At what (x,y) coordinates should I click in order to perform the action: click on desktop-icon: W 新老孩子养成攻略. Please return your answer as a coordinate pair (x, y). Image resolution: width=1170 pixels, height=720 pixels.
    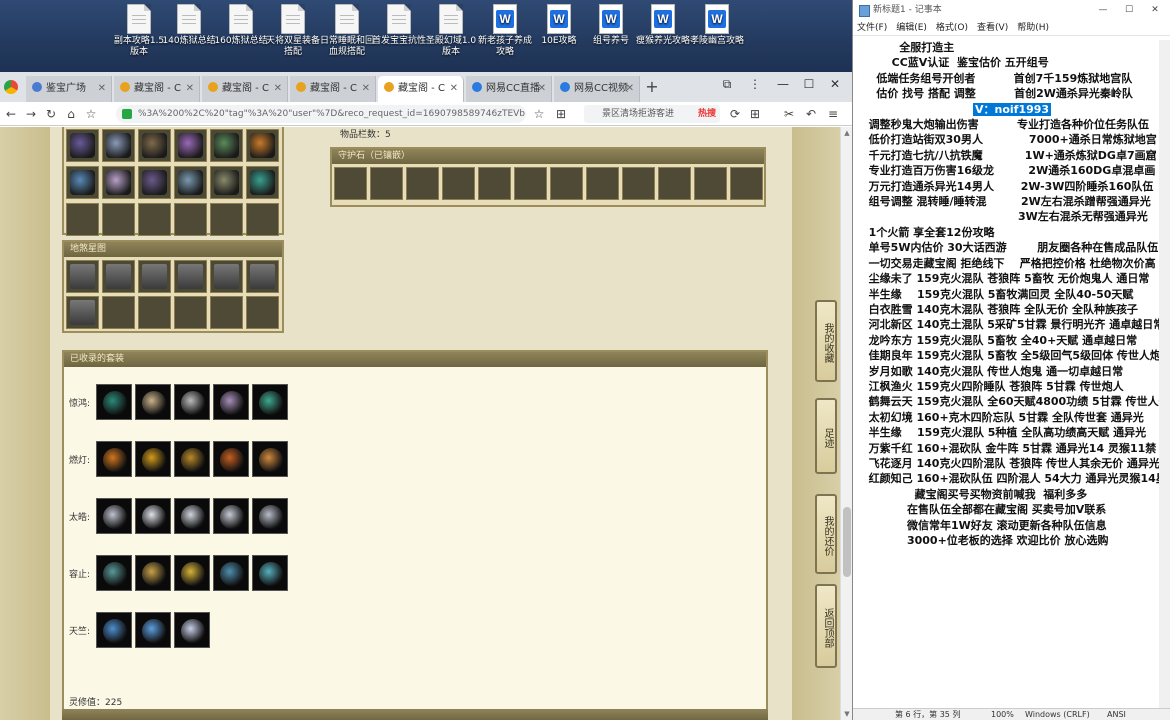
    Looking at the image, I should click on (505, 31).